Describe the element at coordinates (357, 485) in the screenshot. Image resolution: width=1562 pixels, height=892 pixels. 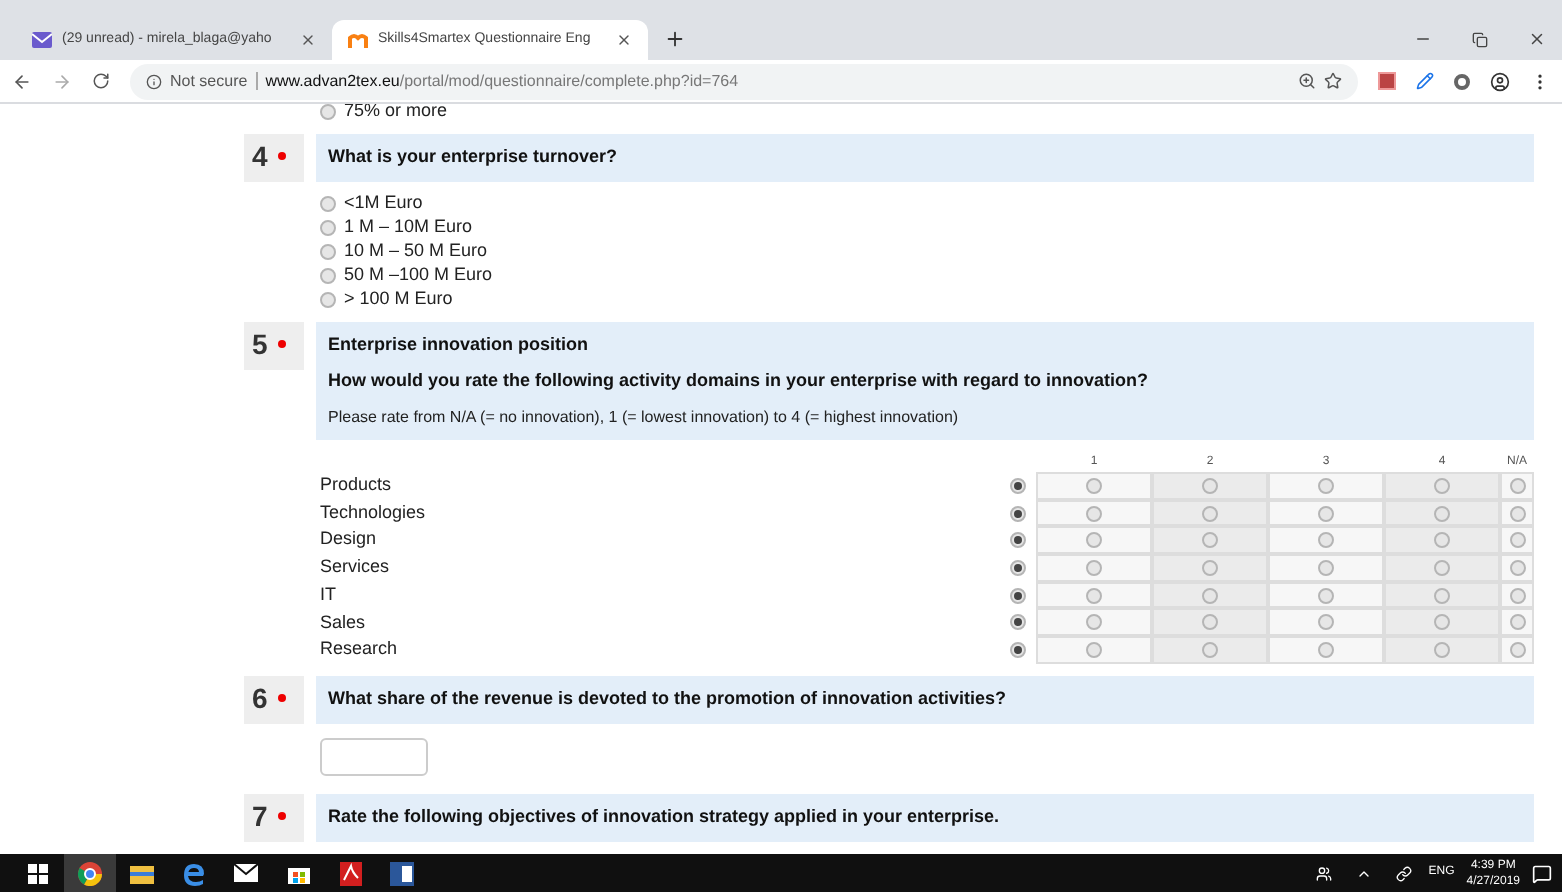
I see `row-label: Products` at that location.